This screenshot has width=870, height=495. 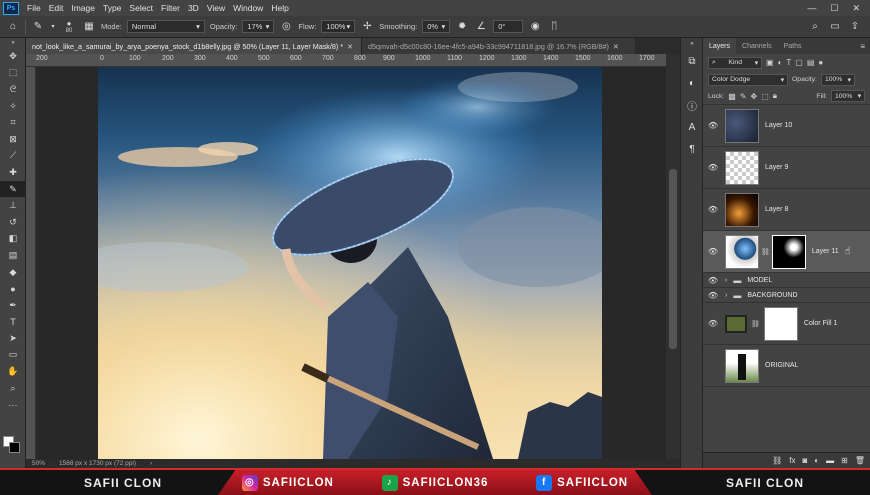 What do you see at coordinates (367, 27) in the screenshot?
I see `airbrush-icon: ✢` at bounding box center [367, 27].